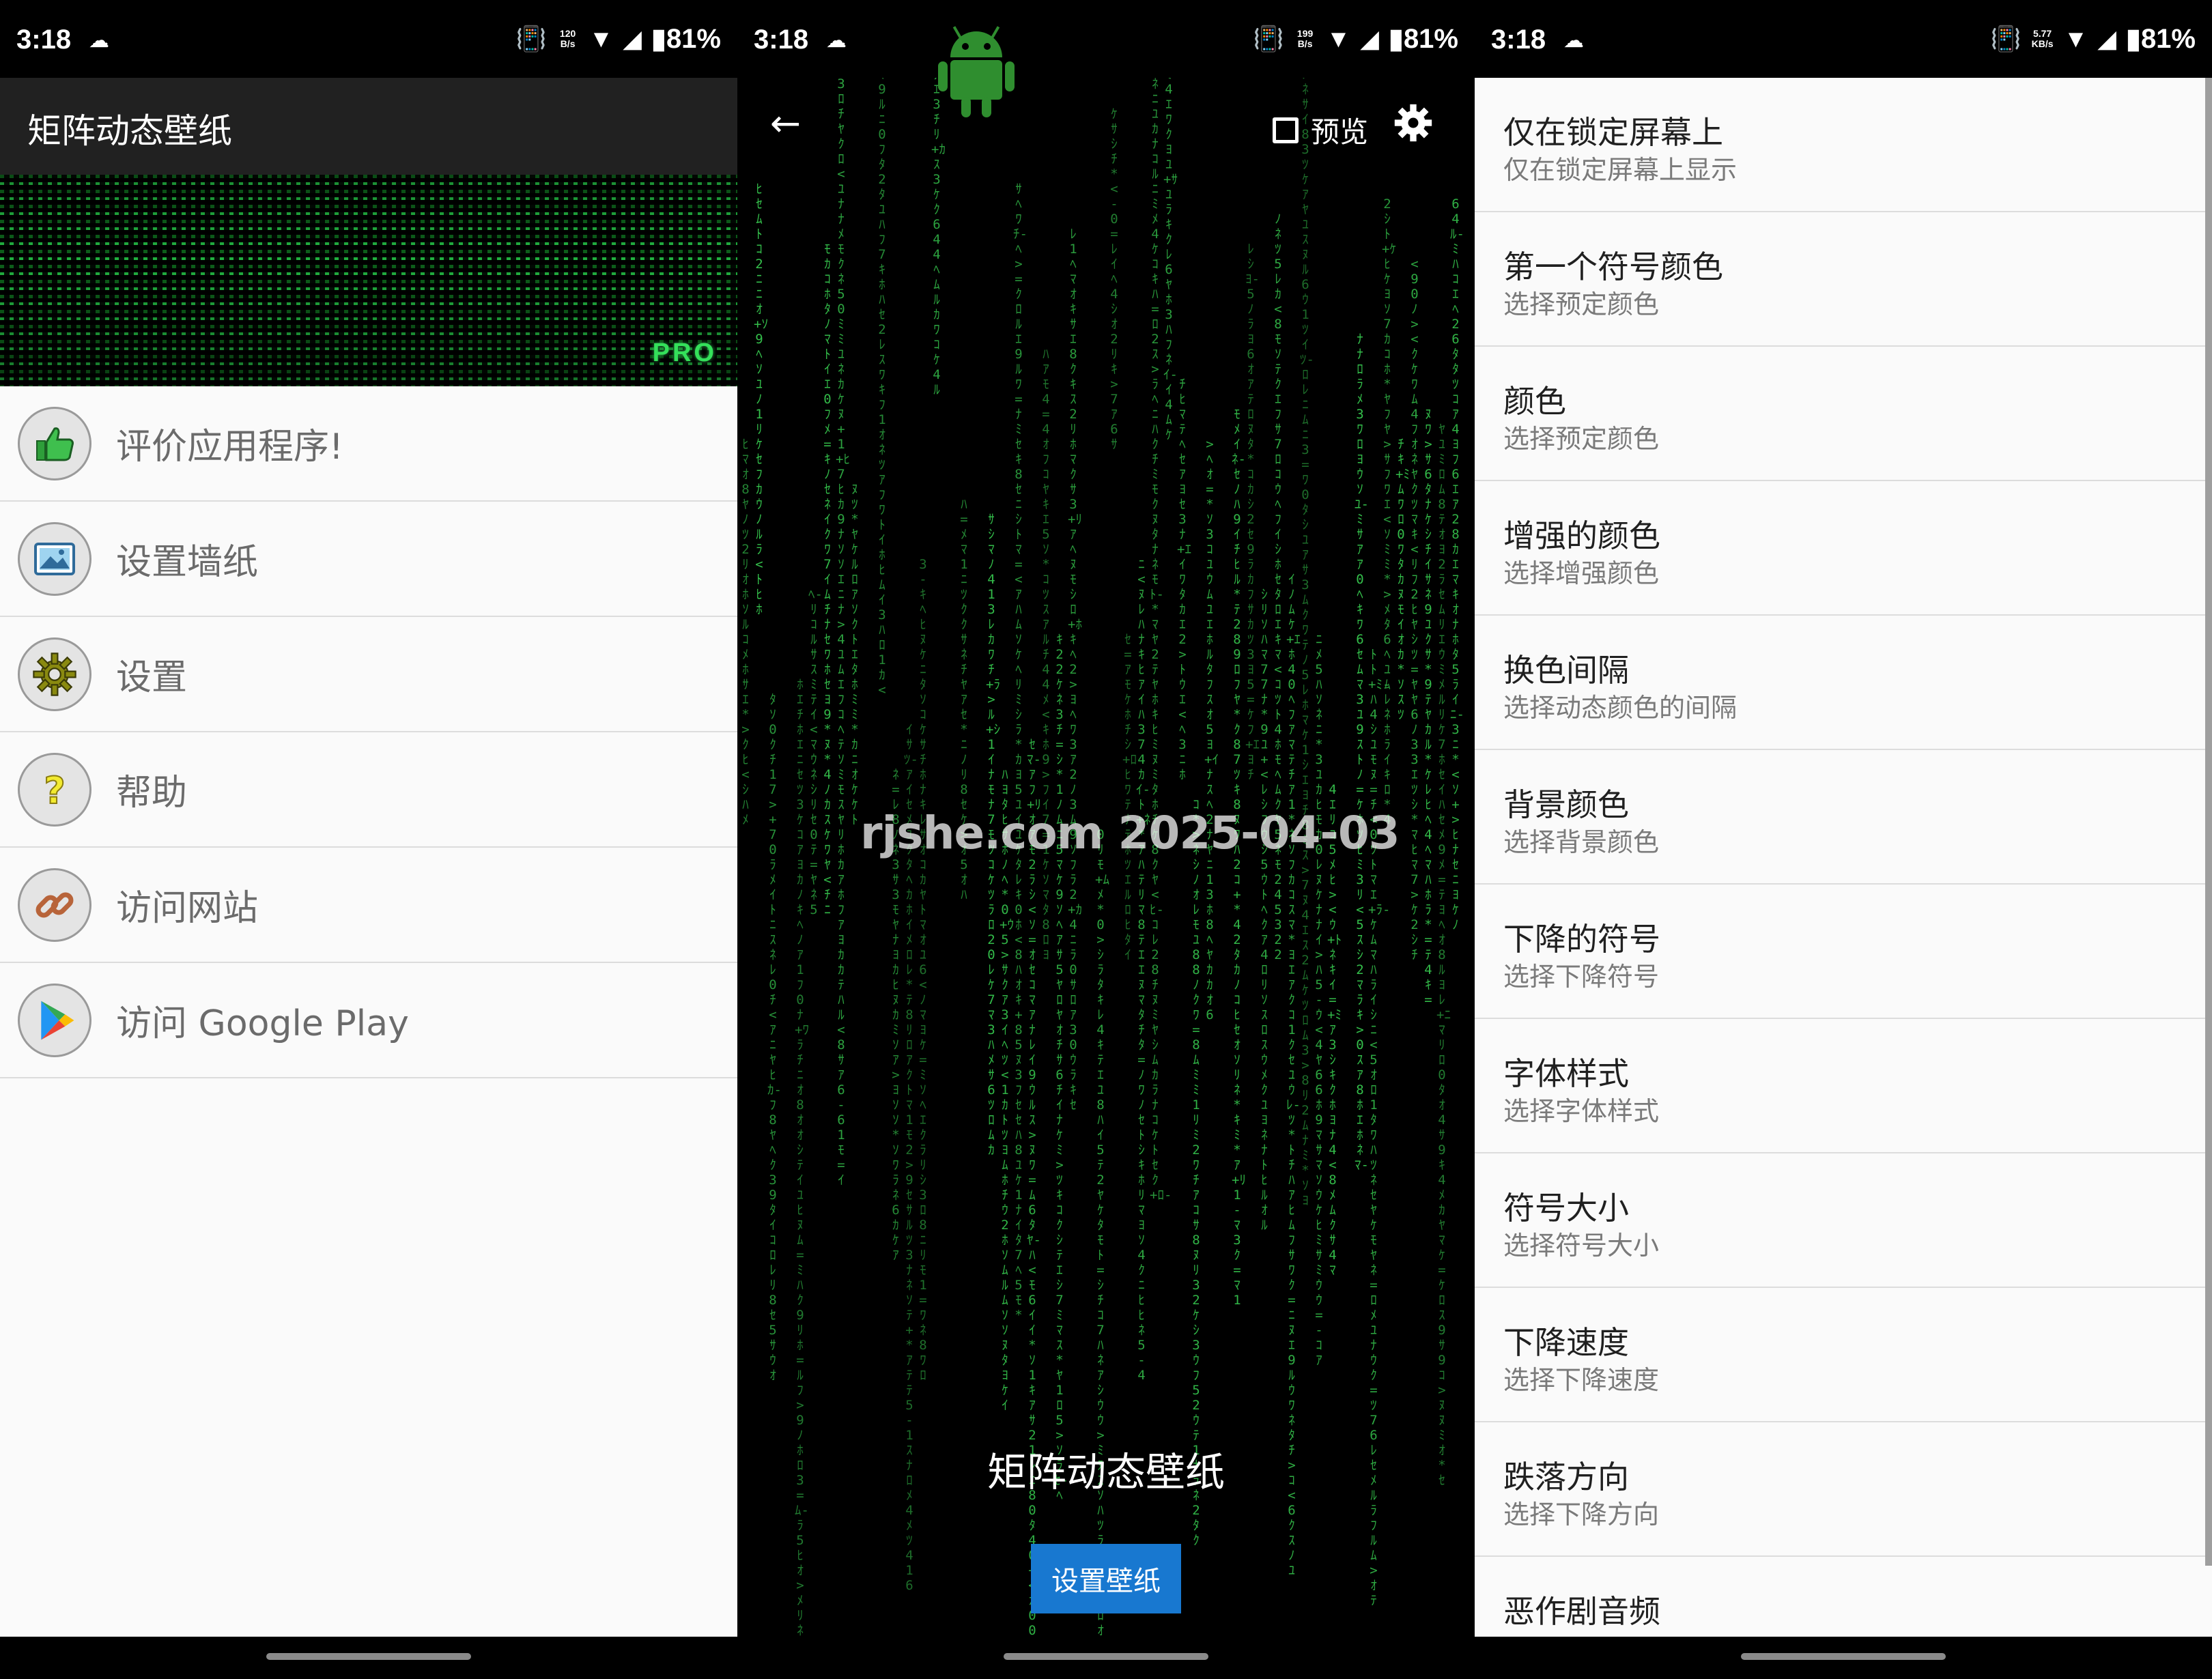 Image resolution: width=2212 pixels, height=1679 pixels. I want to click on preview-toggle: 预览, so click(1320, 130).